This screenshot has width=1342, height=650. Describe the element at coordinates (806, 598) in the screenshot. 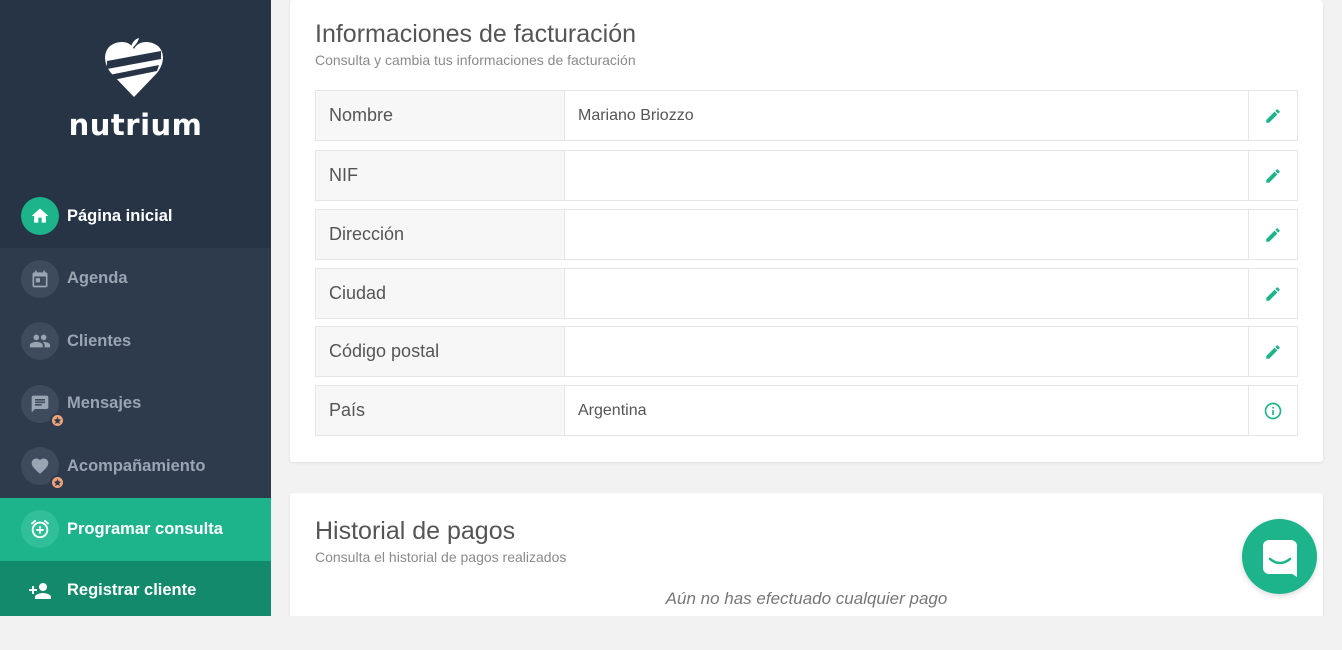

I see `payments-empty-message: Aún no has efectuado cualquier pago` at that location.